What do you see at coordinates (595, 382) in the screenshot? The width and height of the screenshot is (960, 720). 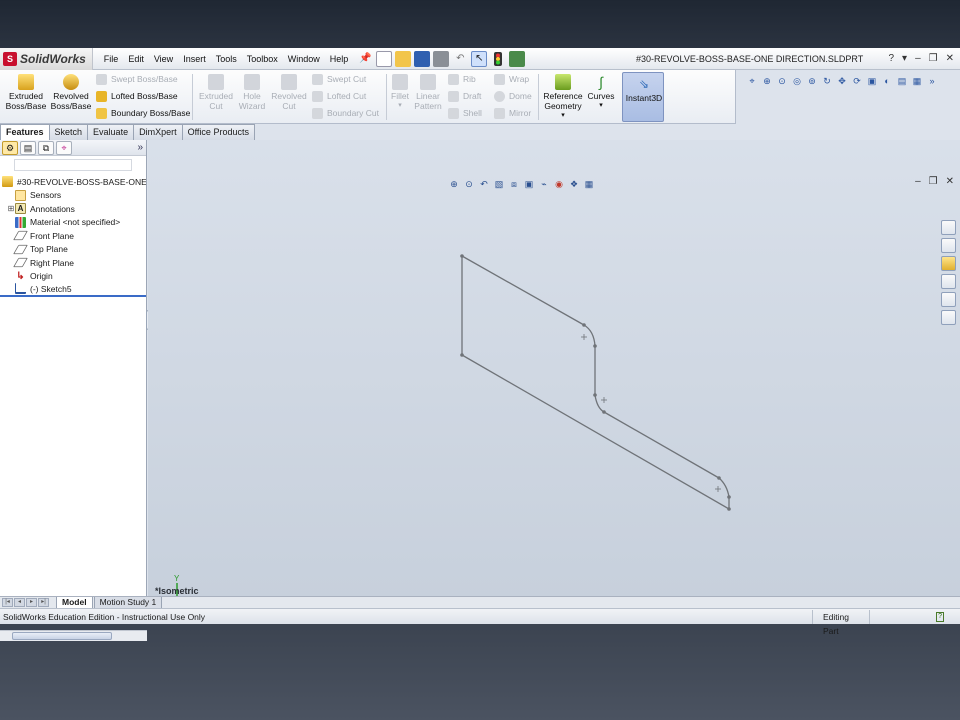 I see `sketch5-profile` at bounding box center [595, 382].